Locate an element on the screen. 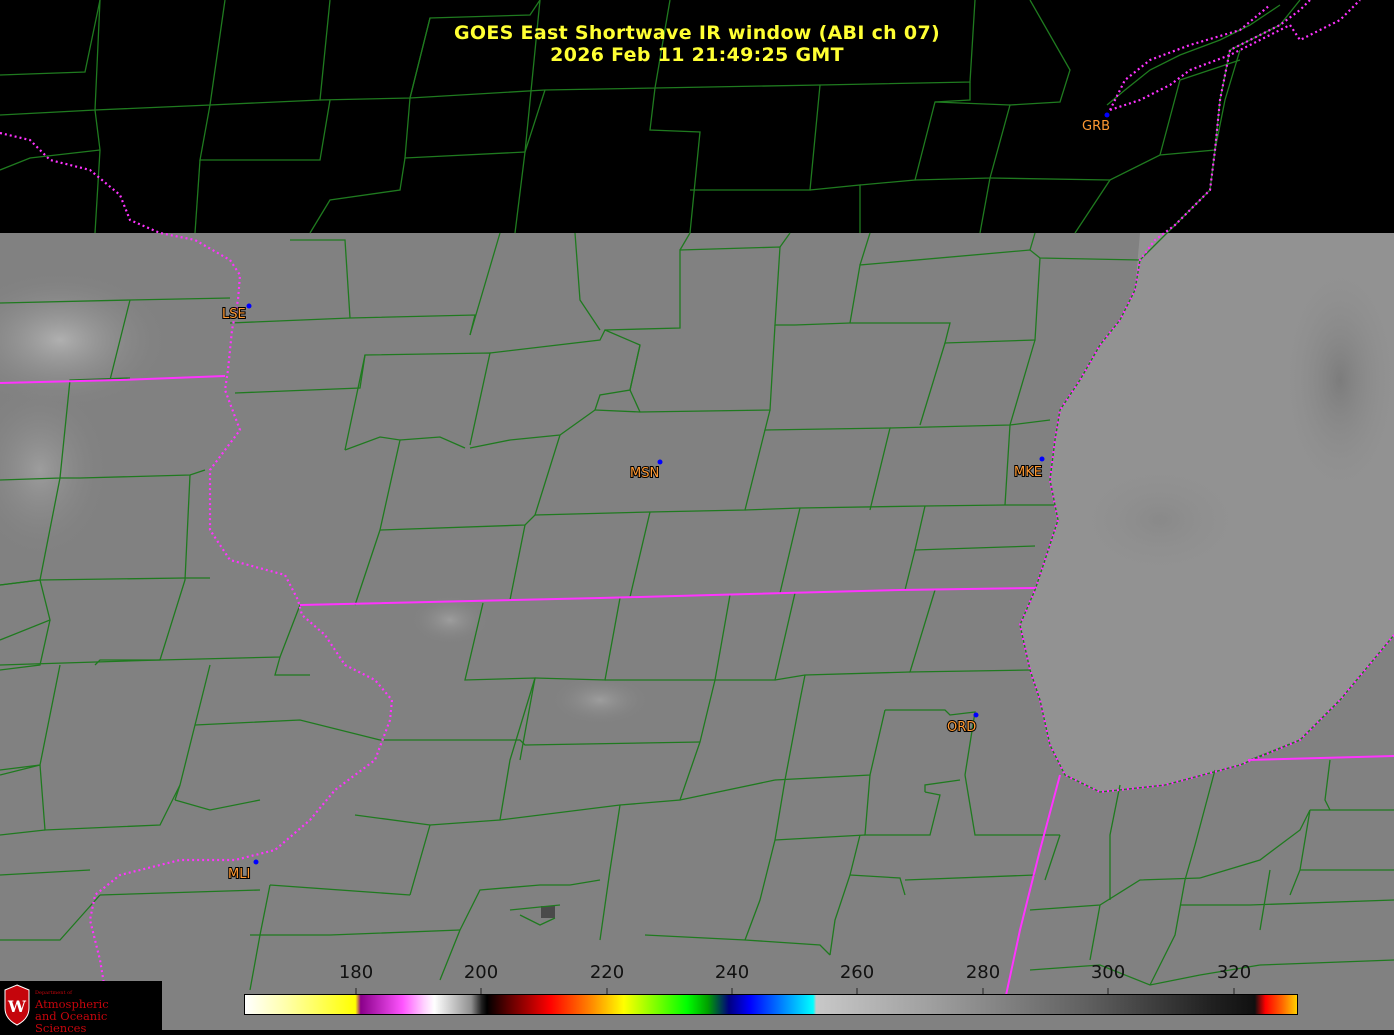  station-label: MSN is located at coordinates (644, 473).